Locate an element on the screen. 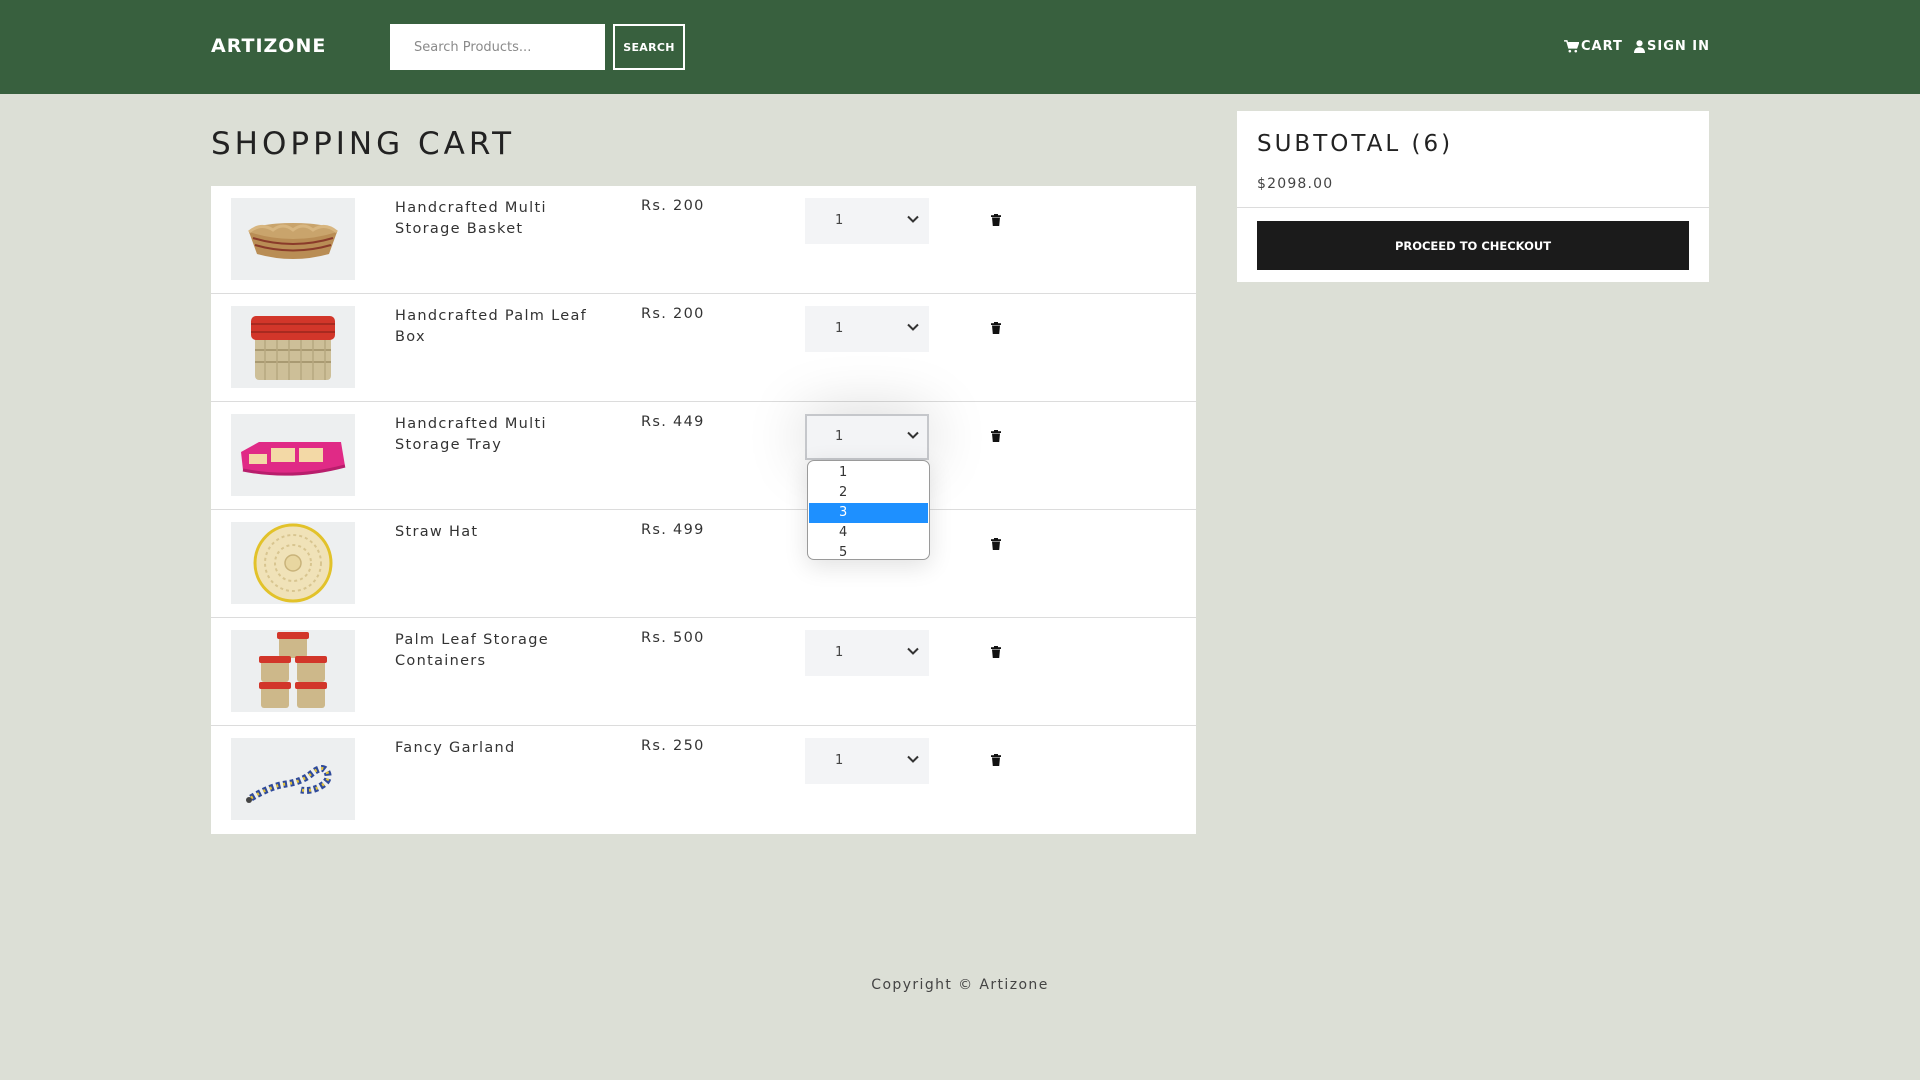 The width and height of the screenshot is (1920, 1080). cart-row: Palm Leaf Storage Containers Rs. 500 1 is located at coordinates (703, 672).